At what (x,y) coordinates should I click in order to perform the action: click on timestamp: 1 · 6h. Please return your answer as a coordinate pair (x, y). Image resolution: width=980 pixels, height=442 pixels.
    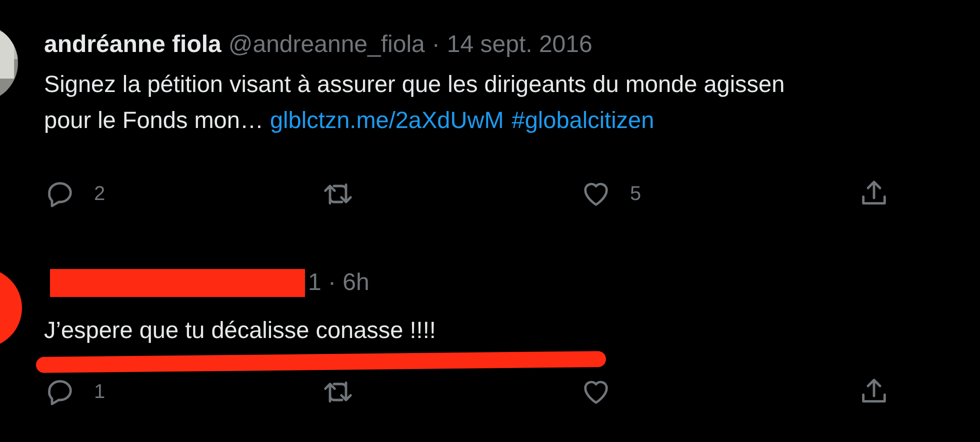
    Looking at the image, I should click on (339, 283).